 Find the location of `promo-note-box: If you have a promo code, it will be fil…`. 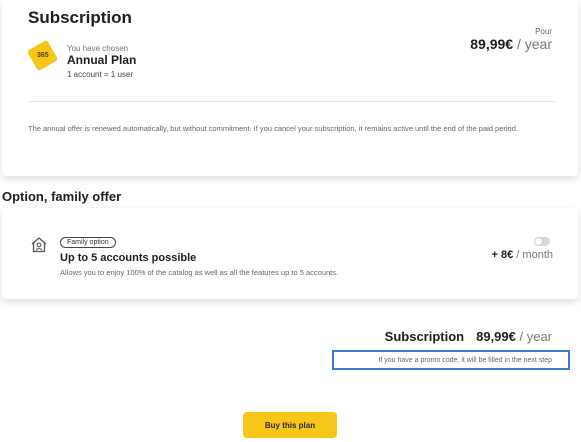

promo-note-box: If you have a promo code, it will be fil… is located at coordinates (451, 360).